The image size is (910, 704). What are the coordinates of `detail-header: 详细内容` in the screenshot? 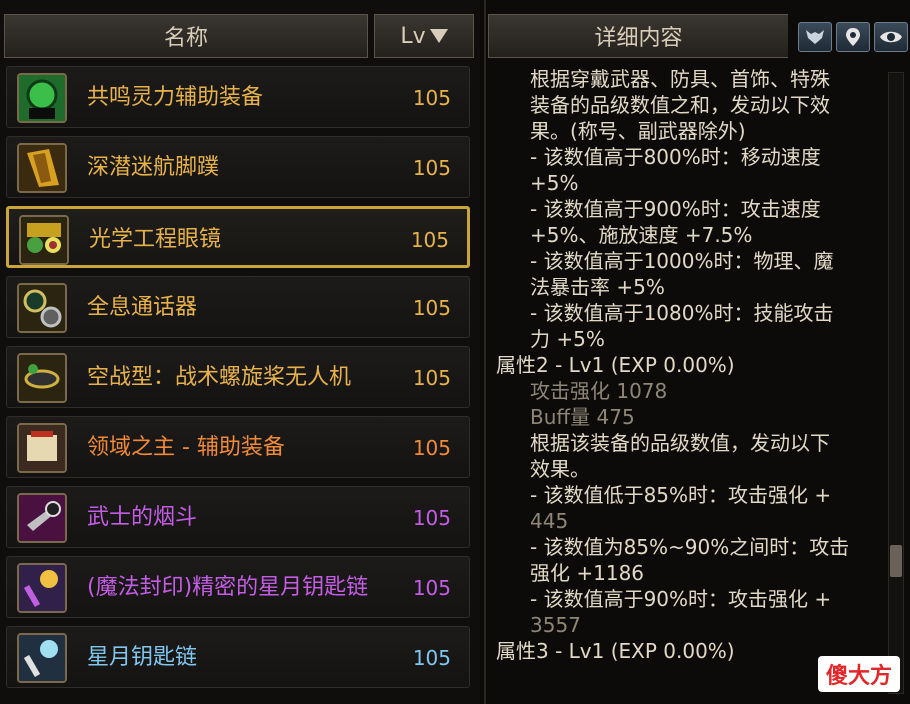 It's located at (638, 36).